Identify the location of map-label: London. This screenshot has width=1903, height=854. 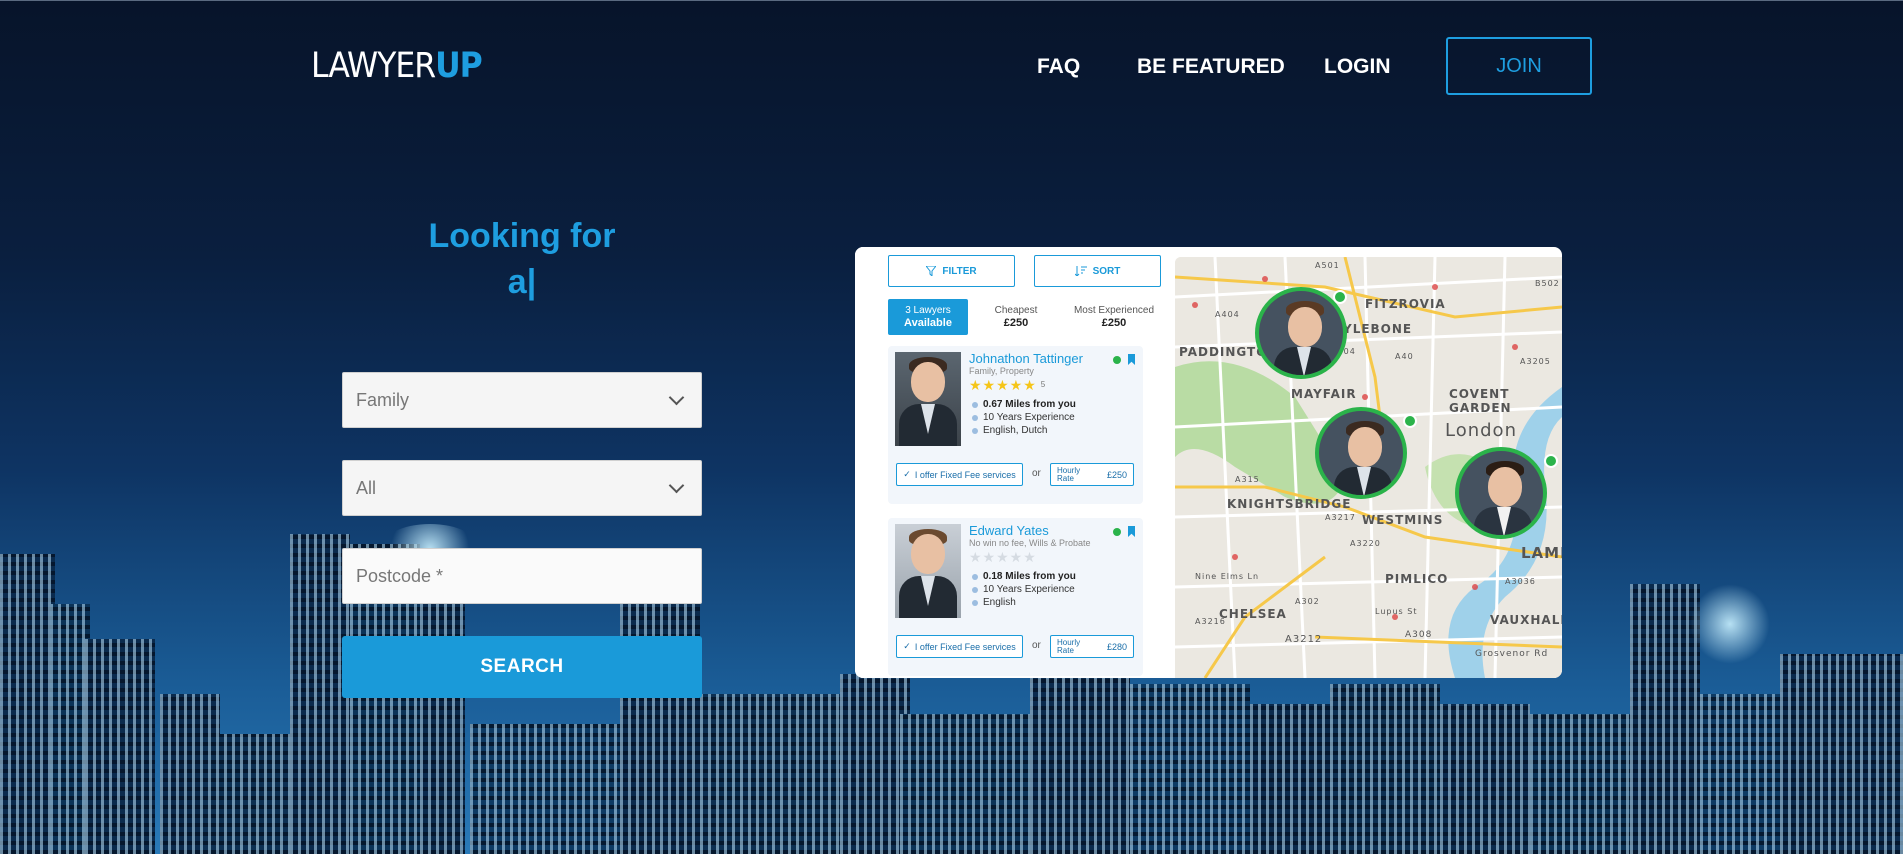
(1481, 430).